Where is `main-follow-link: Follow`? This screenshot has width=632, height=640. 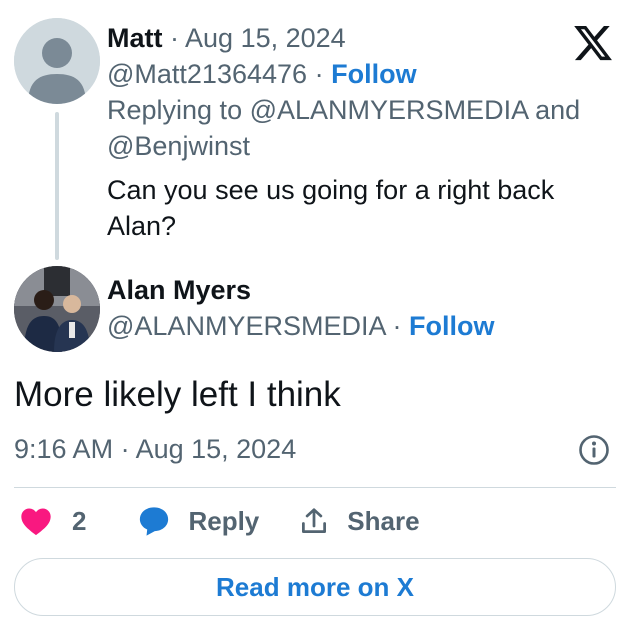
main-follow-link: Follow is located at coordinates (451, 326).